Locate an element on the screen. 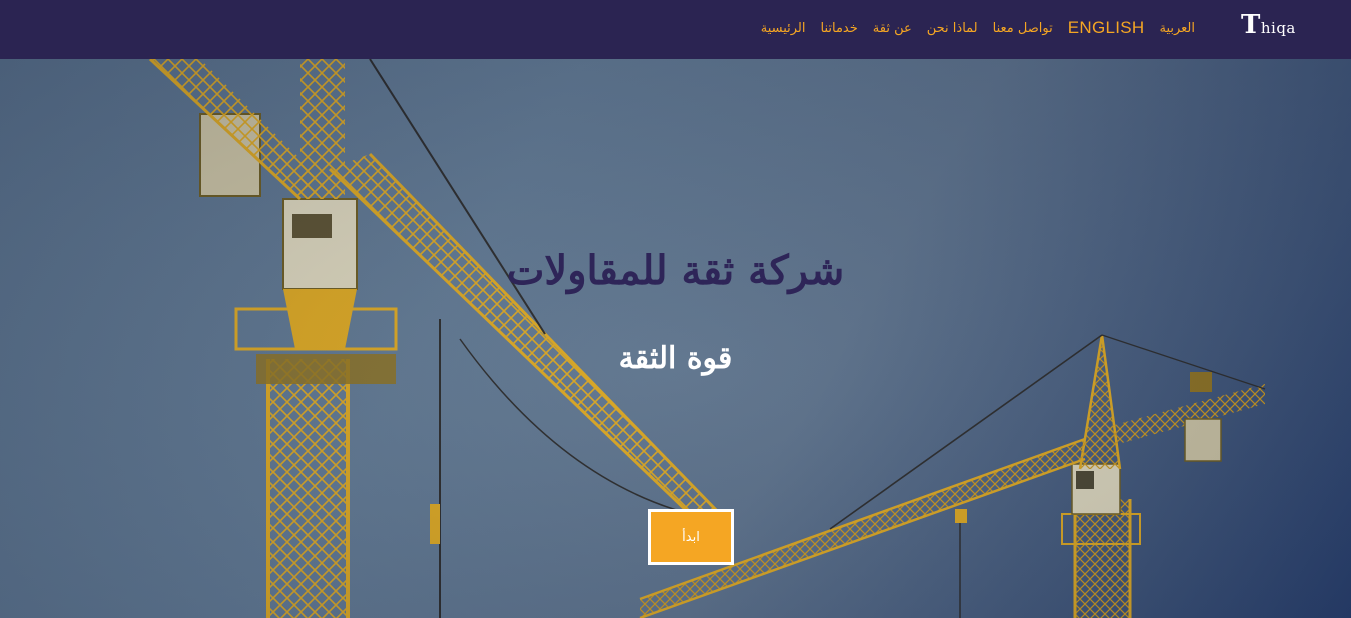 The image size is (1351, 618). nav-item-about: عن ثقة is located at coordinates (892, 28).